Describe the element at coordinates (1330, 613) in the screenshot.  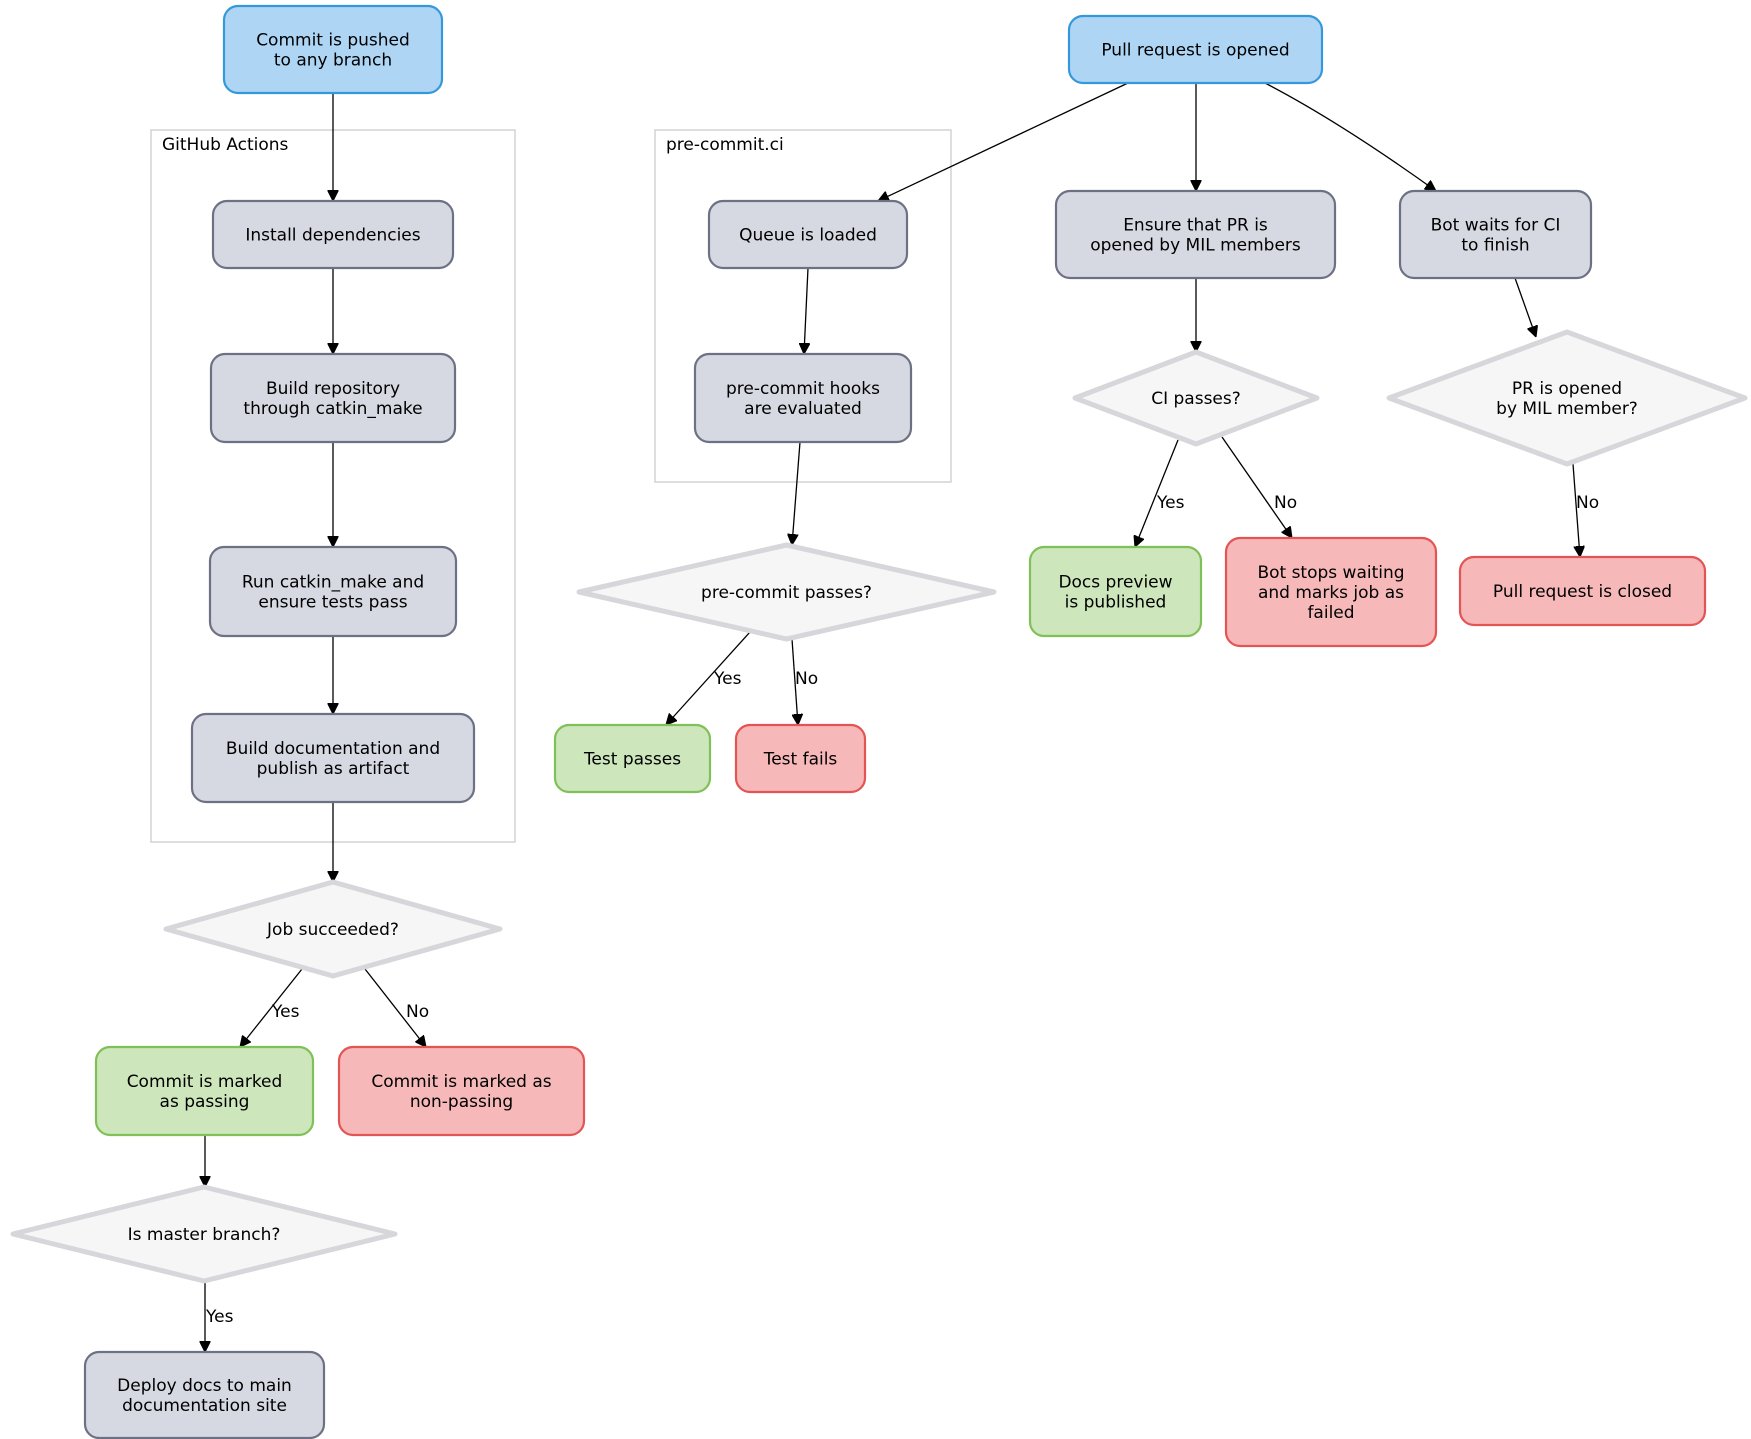
I see `node-label: failed` at that location.